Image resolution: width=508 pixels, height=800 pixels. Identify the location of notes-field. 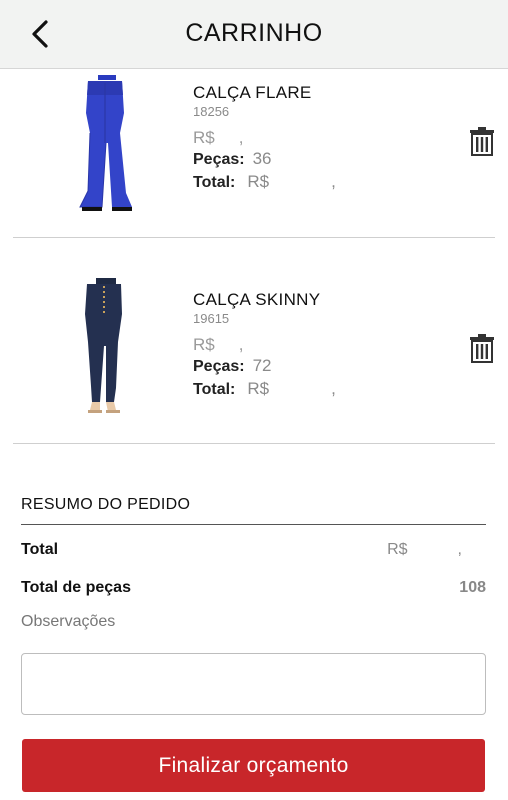
(253, 684).